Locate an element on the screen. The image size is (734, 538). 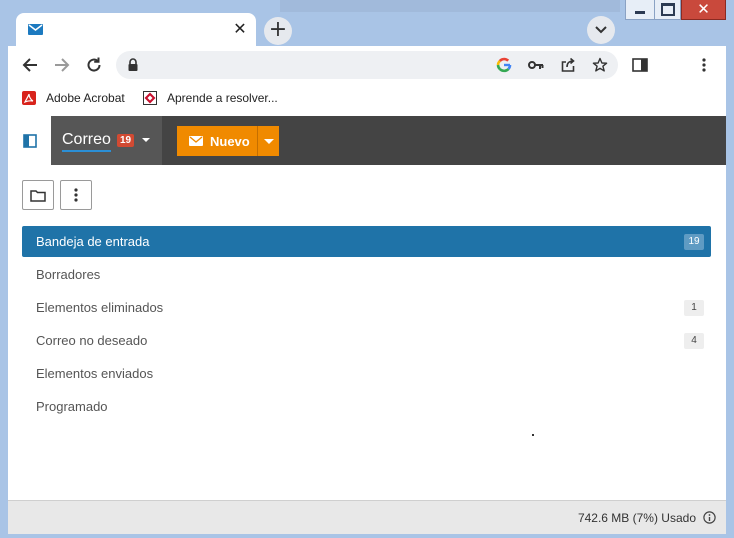
lock-icon is located at coordinates (133, 65).